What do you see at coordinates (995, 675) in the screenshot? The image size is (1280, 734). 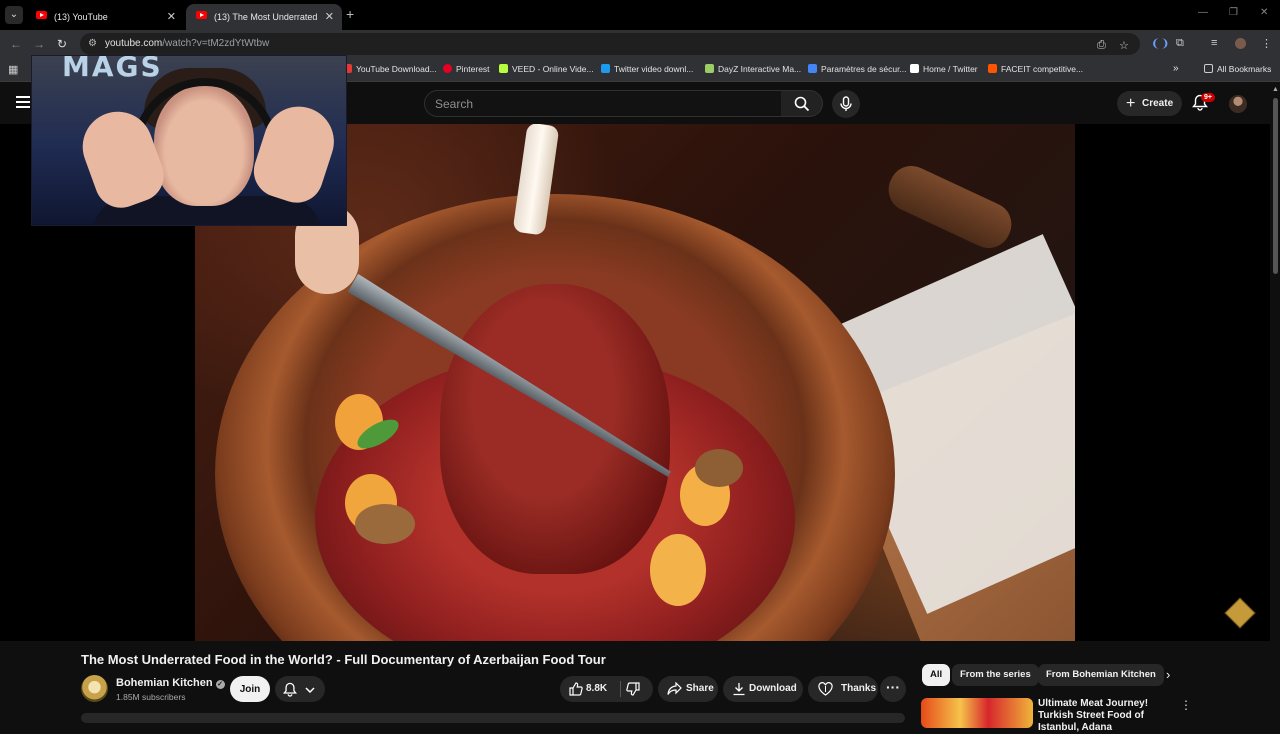 I see `chip-from-the-series: From the series` at bounding box center [995, 675].